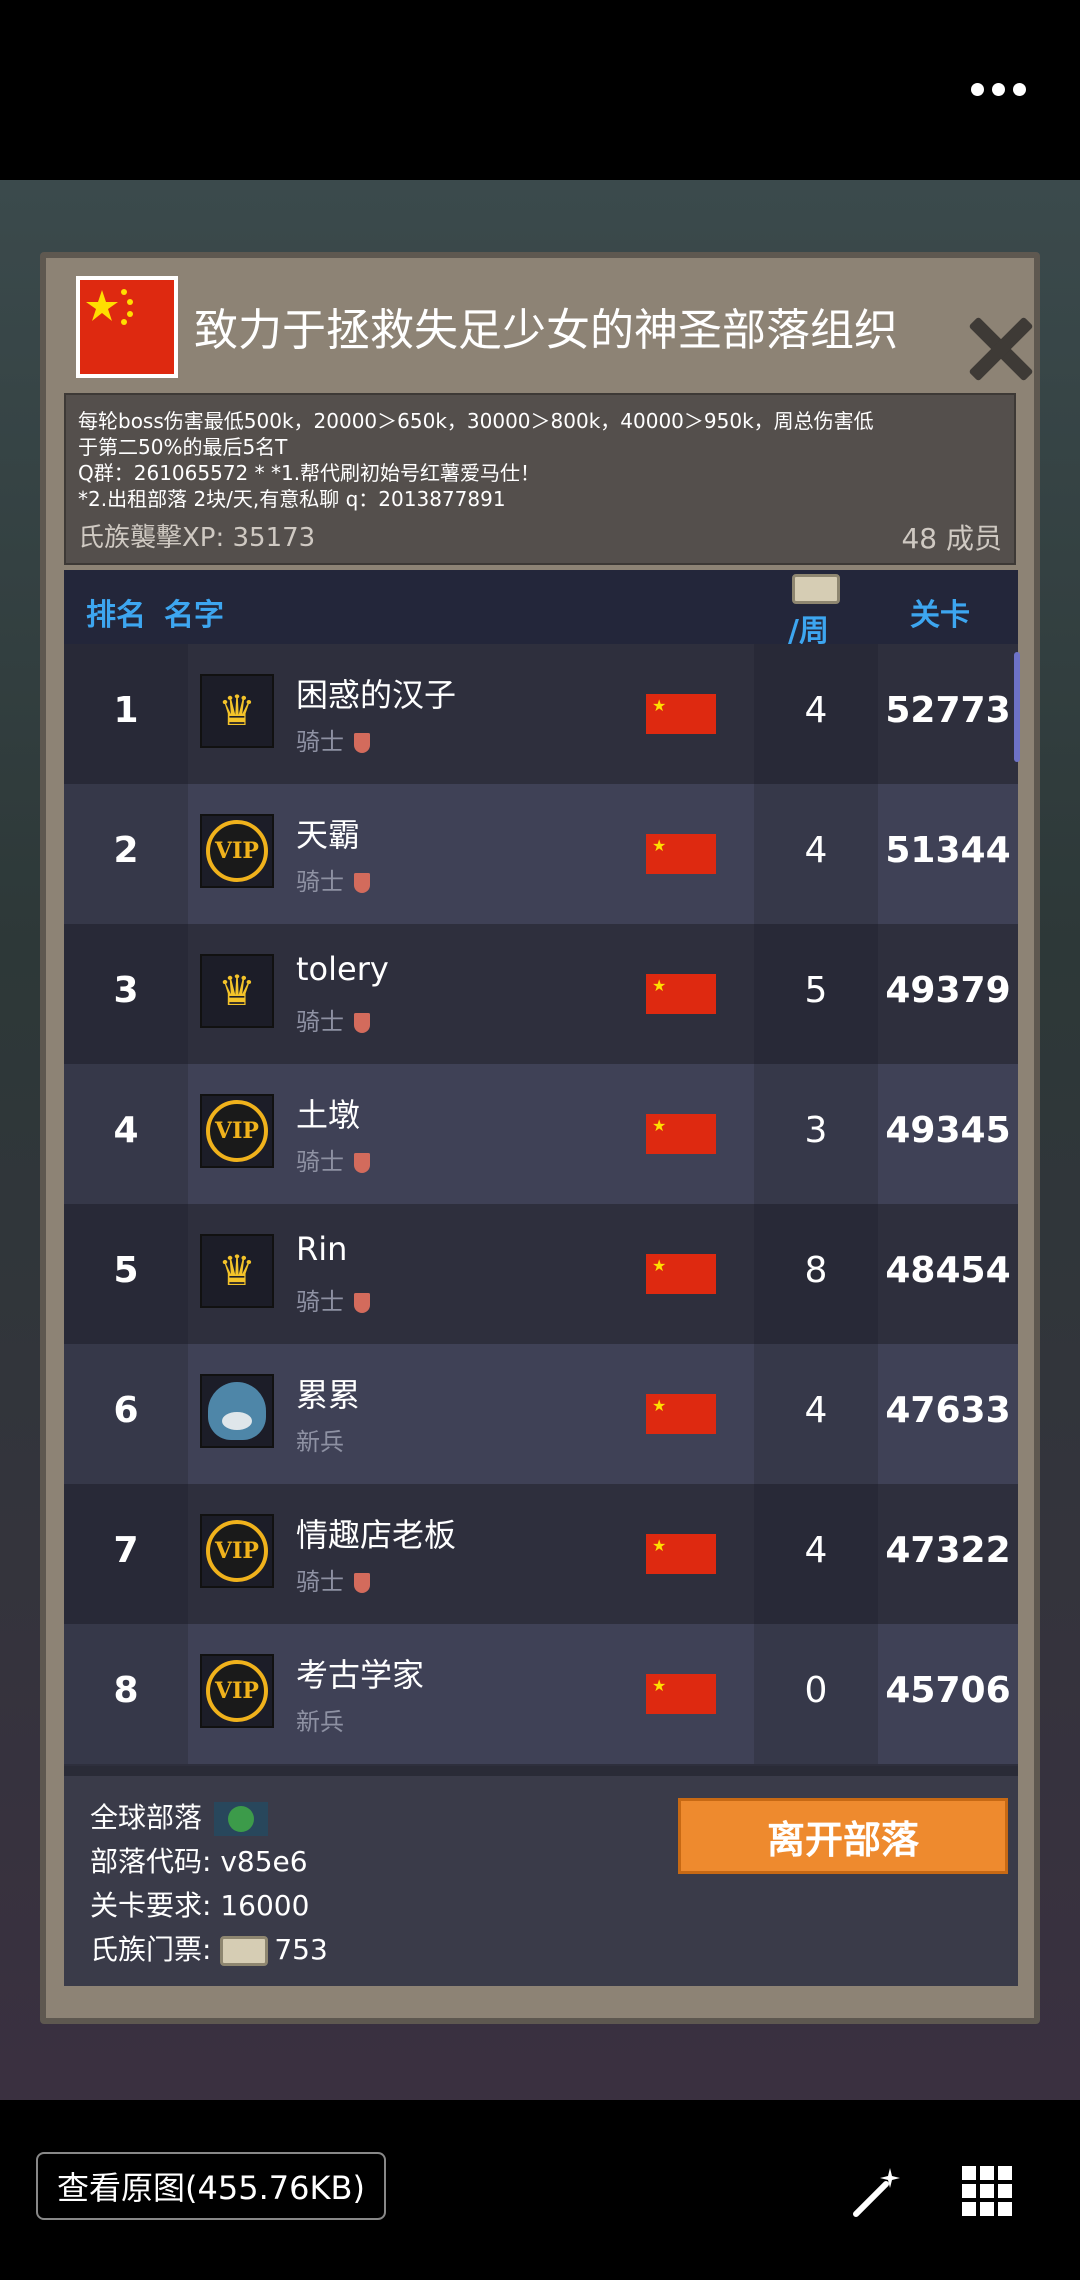 The height and width of the screenshot is (2280, 1080). Describe the element at coordinates (197, 538) in the screenshot. I see `clan-raid-xp: 氏族襲擊XP: 35173` at that location.